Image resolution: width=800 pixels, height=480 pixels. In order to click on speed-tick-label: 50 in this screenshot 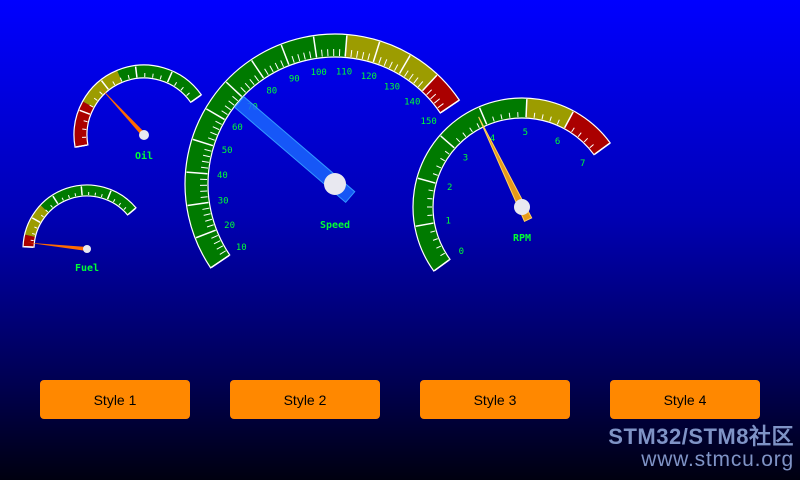, I will do `click(227, 151)`.